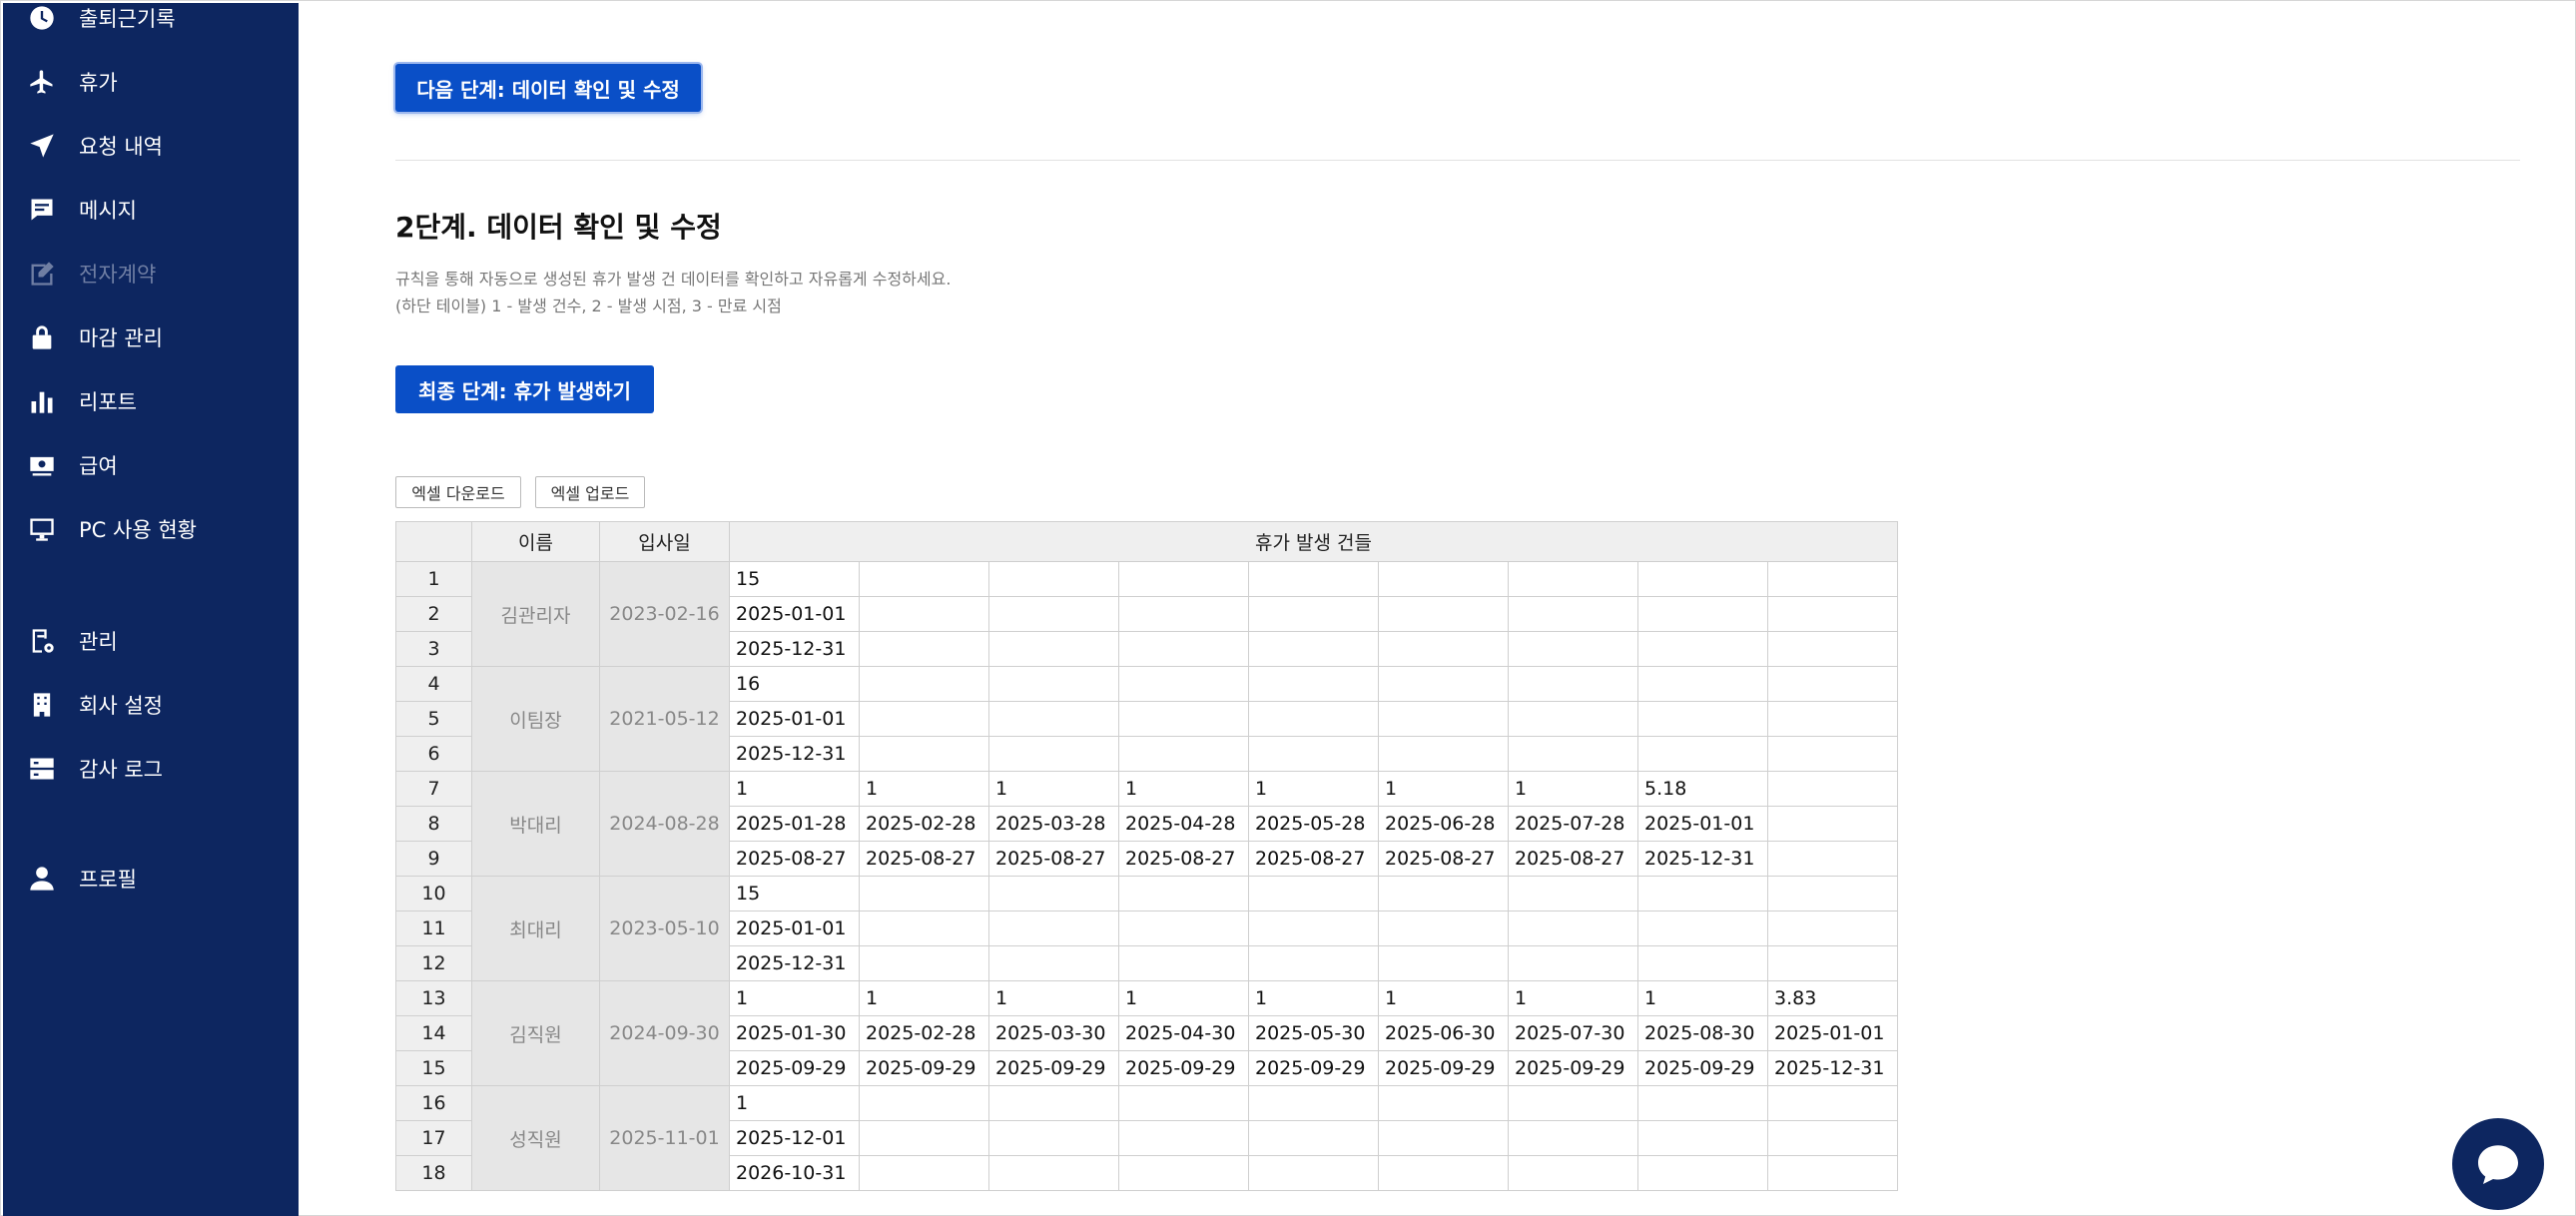  Describe the element at coordinates (794, 1138) in the screenshot. I see `grant-cell: 2025-12-01` at that location.